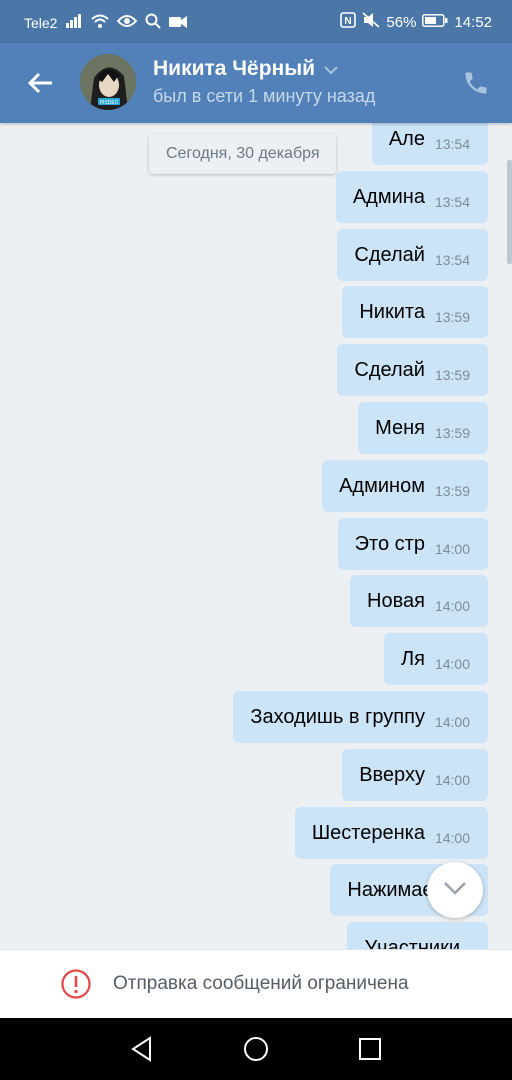 The height and width of the screenshot is (1080, 512). I want to click on status-bar: Tele2 N 56% 14:52, so click(256, 21).